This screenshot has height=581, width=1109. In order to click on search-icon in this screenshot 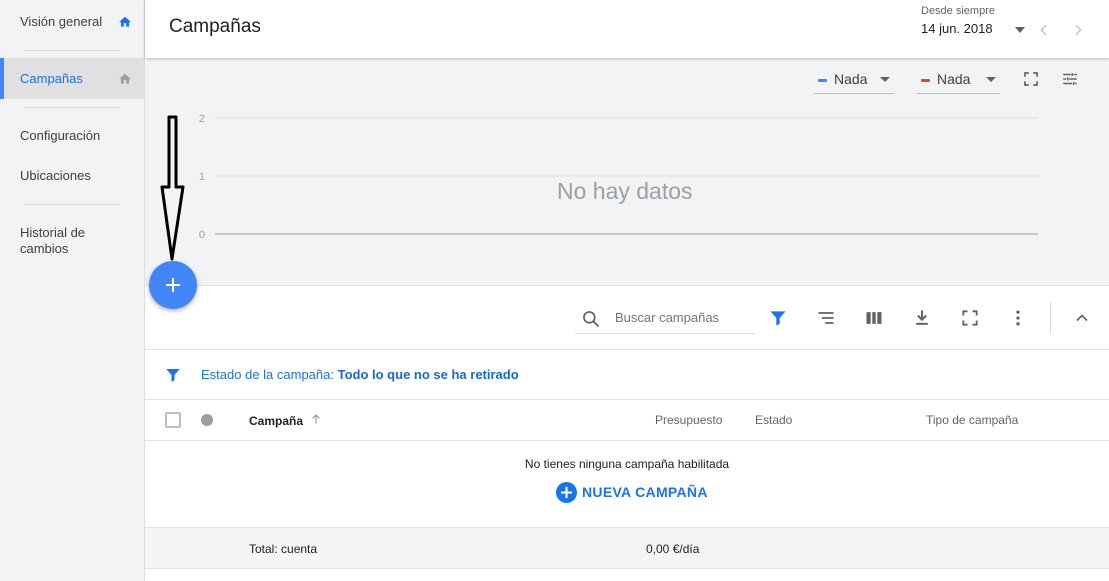, I will do `click(591, 319)`.